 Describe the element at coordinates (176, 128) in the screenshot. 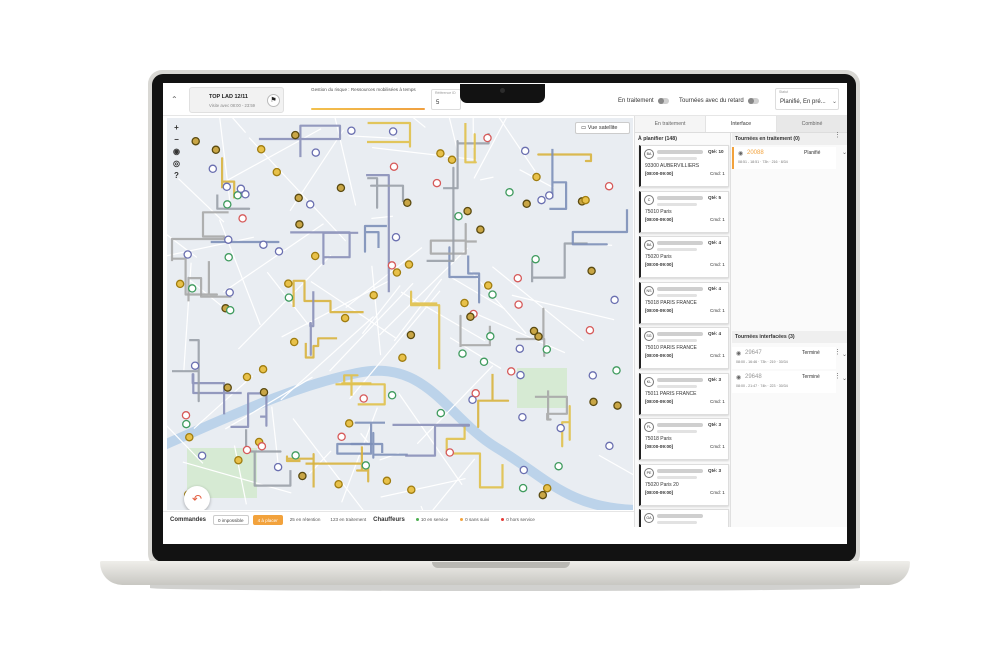

I see `zoom-in-button: +` at that location.